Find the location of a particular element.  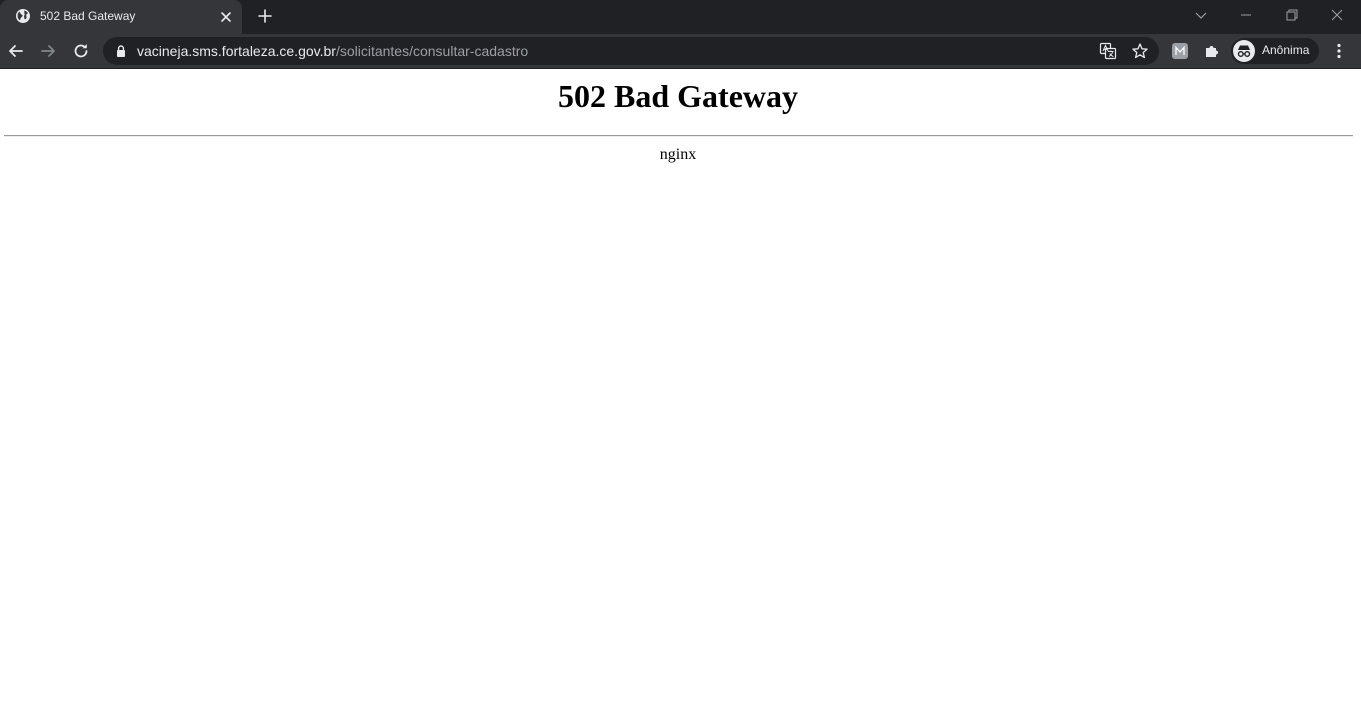

tab-title: 502 Bad Gateway is located at coordinates (88, 16).